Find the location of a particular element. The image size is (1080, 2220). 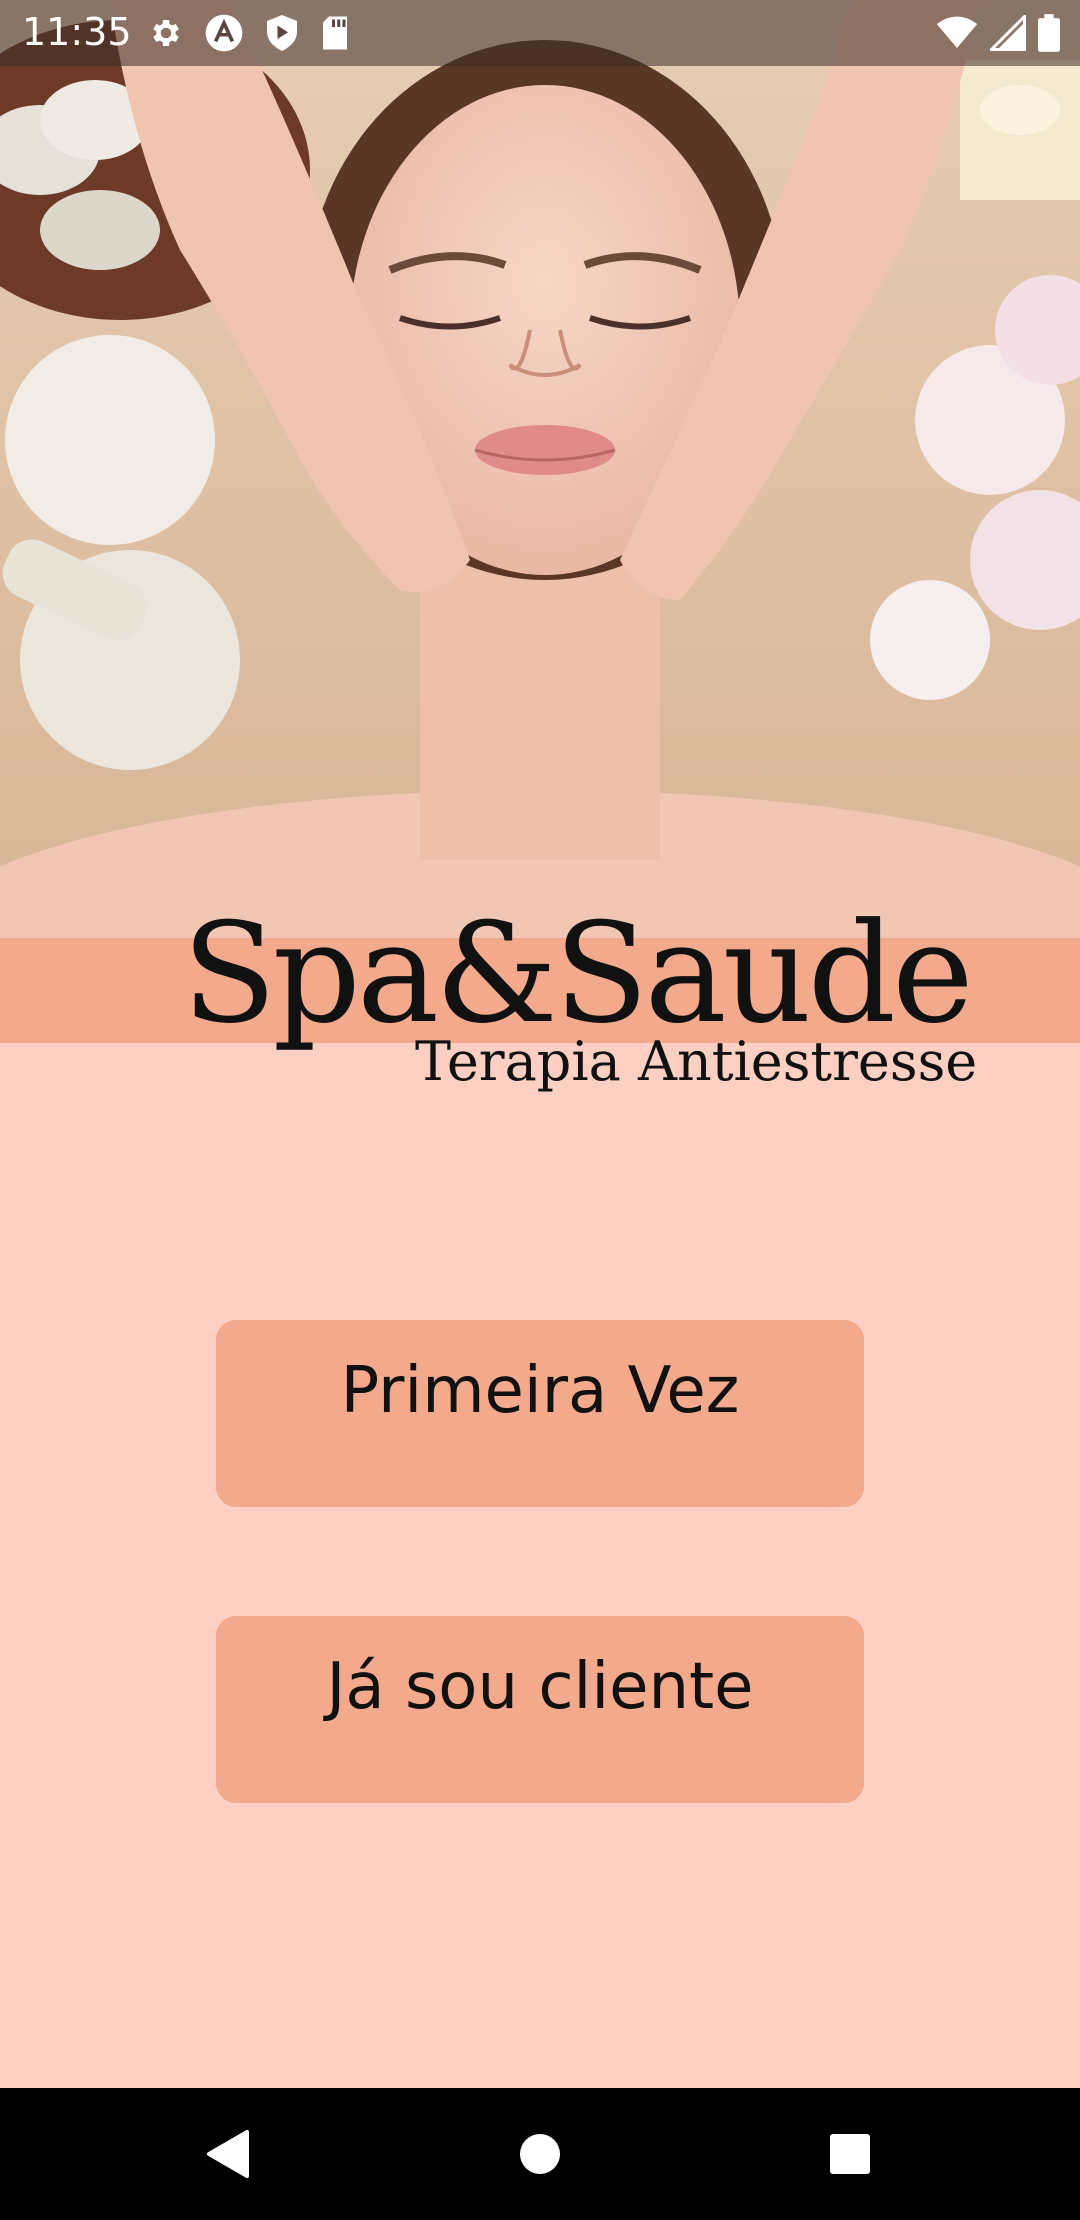

status-icons-left is located at coordinates (249, 33).